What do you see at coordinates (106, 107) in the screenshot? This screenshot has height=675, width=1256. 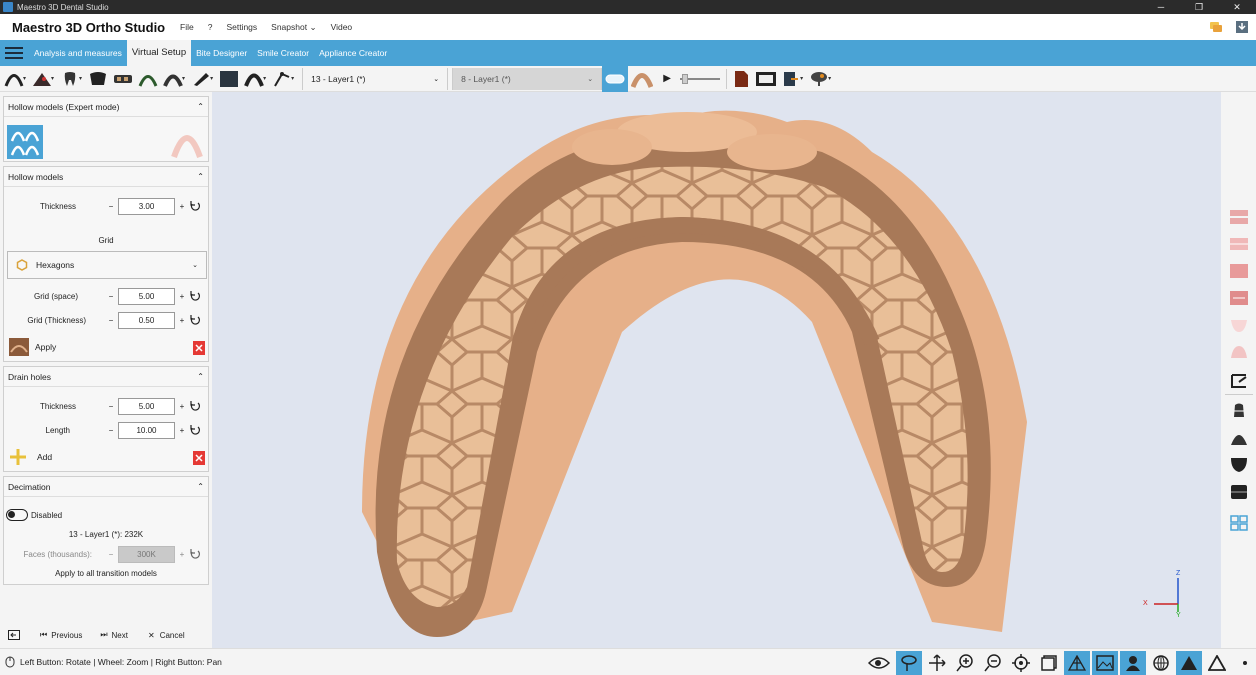 I see `hollow-expert-header: Hollow models (Expert mode) ⌃` at bounding box center [106, 107].